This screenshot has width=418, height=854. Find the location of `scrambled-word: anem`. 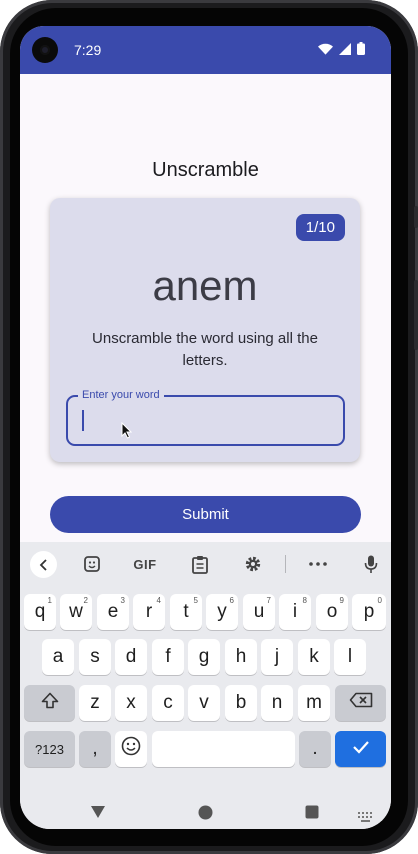

scrambled-word: anem is located at coordinates (205, 285).